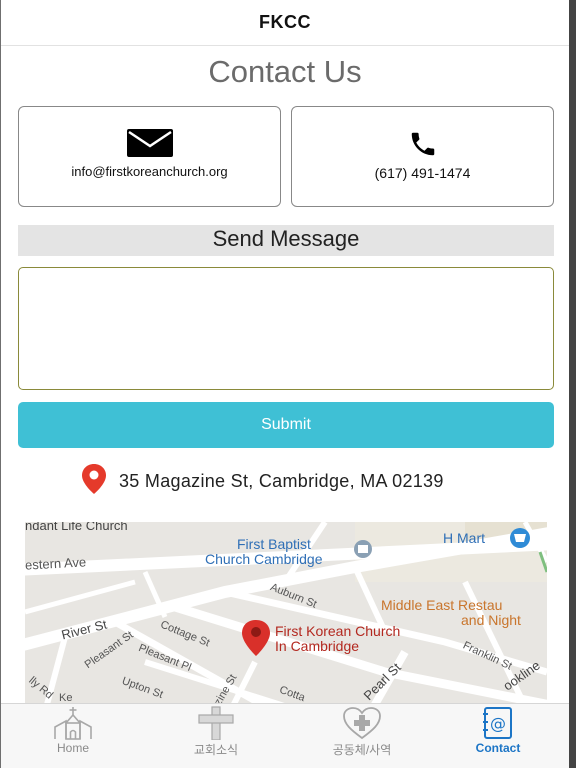  Describe the element at coordinates (274, 544) in the screenshot. I see `map-label-first-baptist: First Baptist` at that location.